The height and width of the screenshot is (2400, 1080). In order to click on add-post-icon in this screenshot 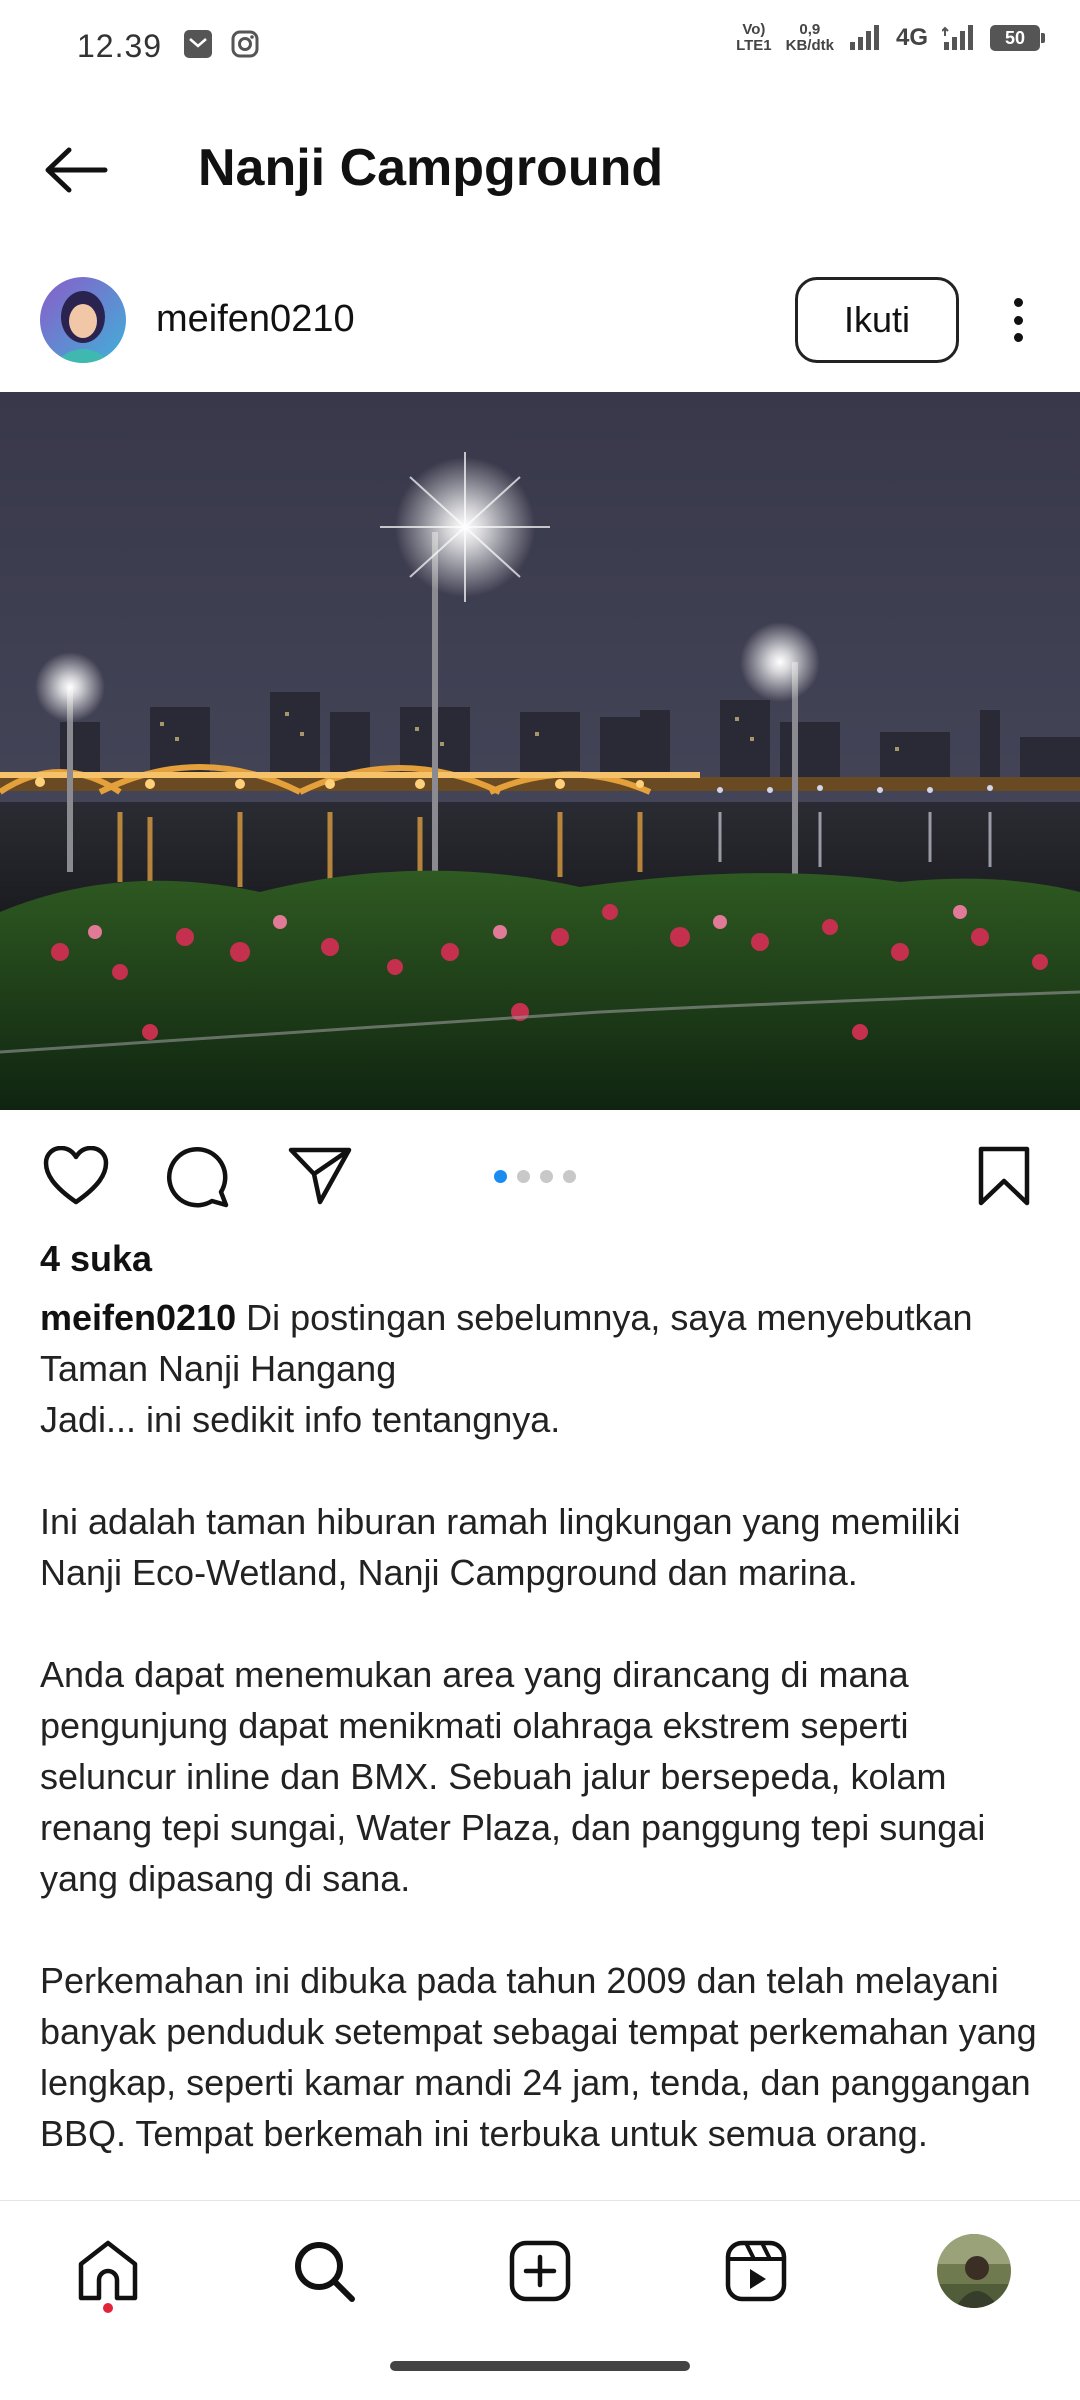, I will do `click(540, 2271)`.